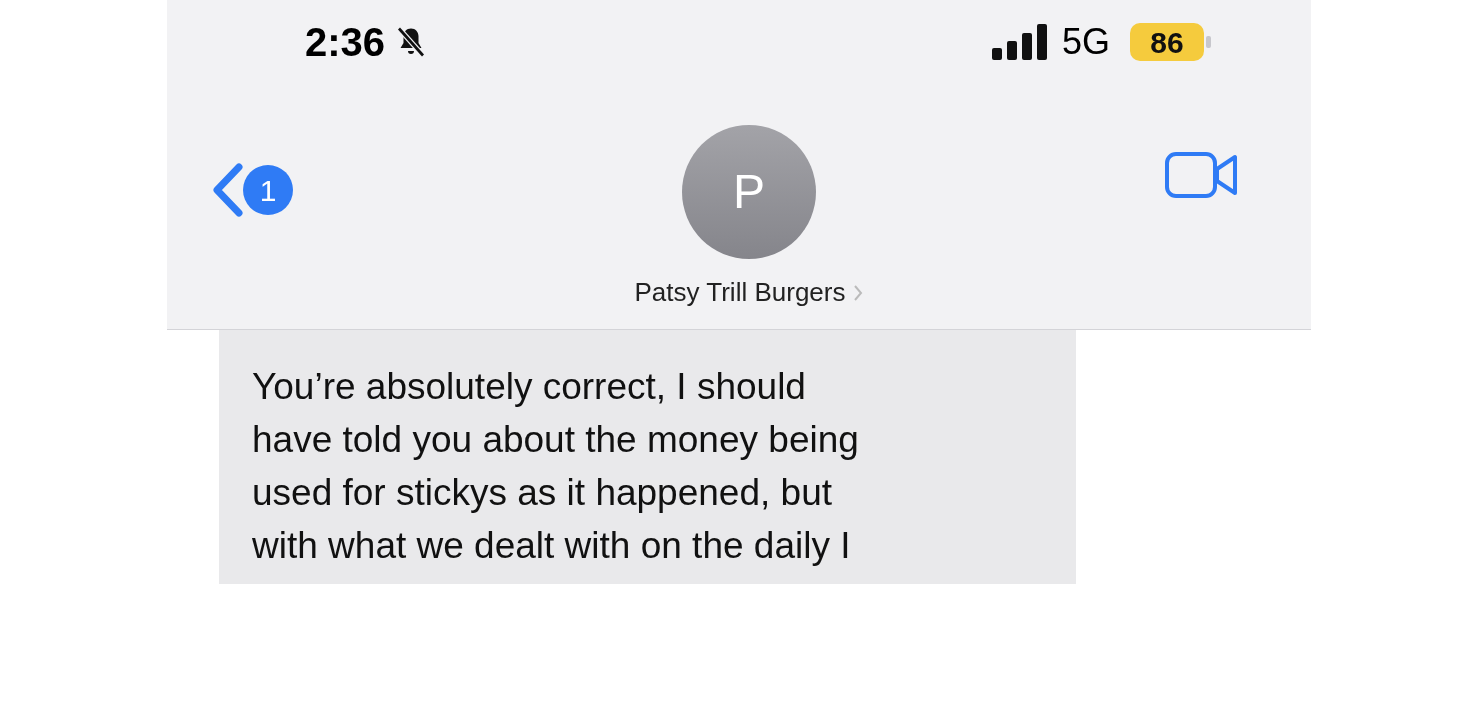  I want to click on video-call-button, so click(1202, 175).